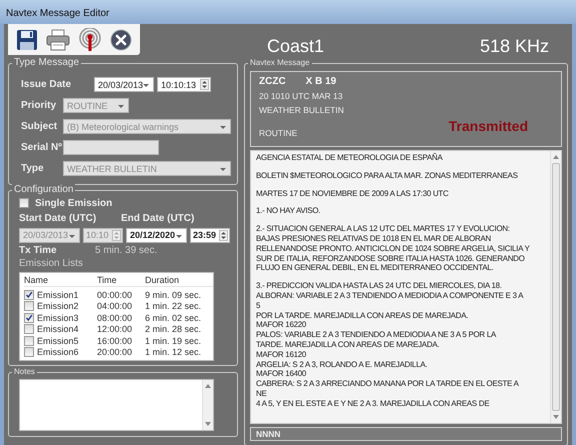 The height and width of the screenshot is (445, 576). What do you see at coordinates (58, 329) in the screenshot?
I see `emission-name: Emission4` at bounding box center [58, 329].